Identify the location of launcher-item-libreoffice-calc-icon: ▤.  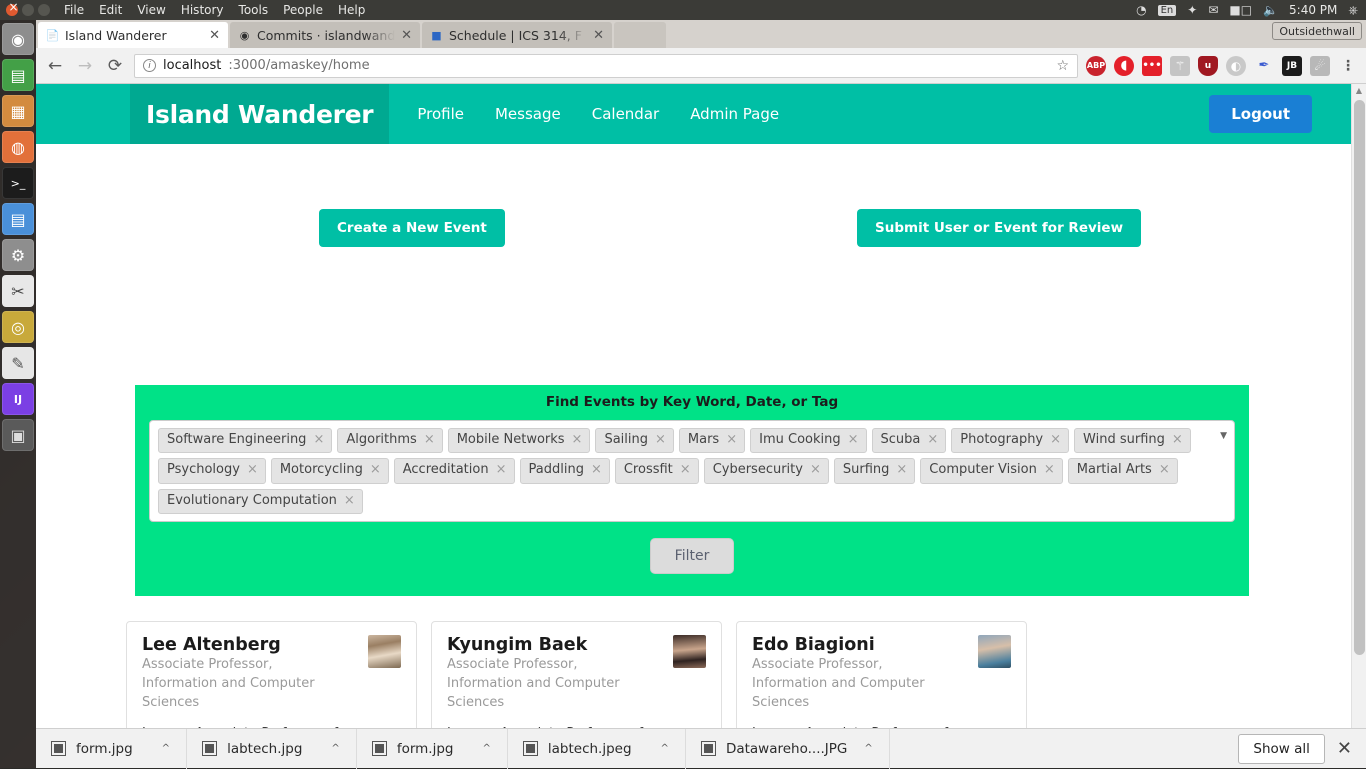
(18, 75).